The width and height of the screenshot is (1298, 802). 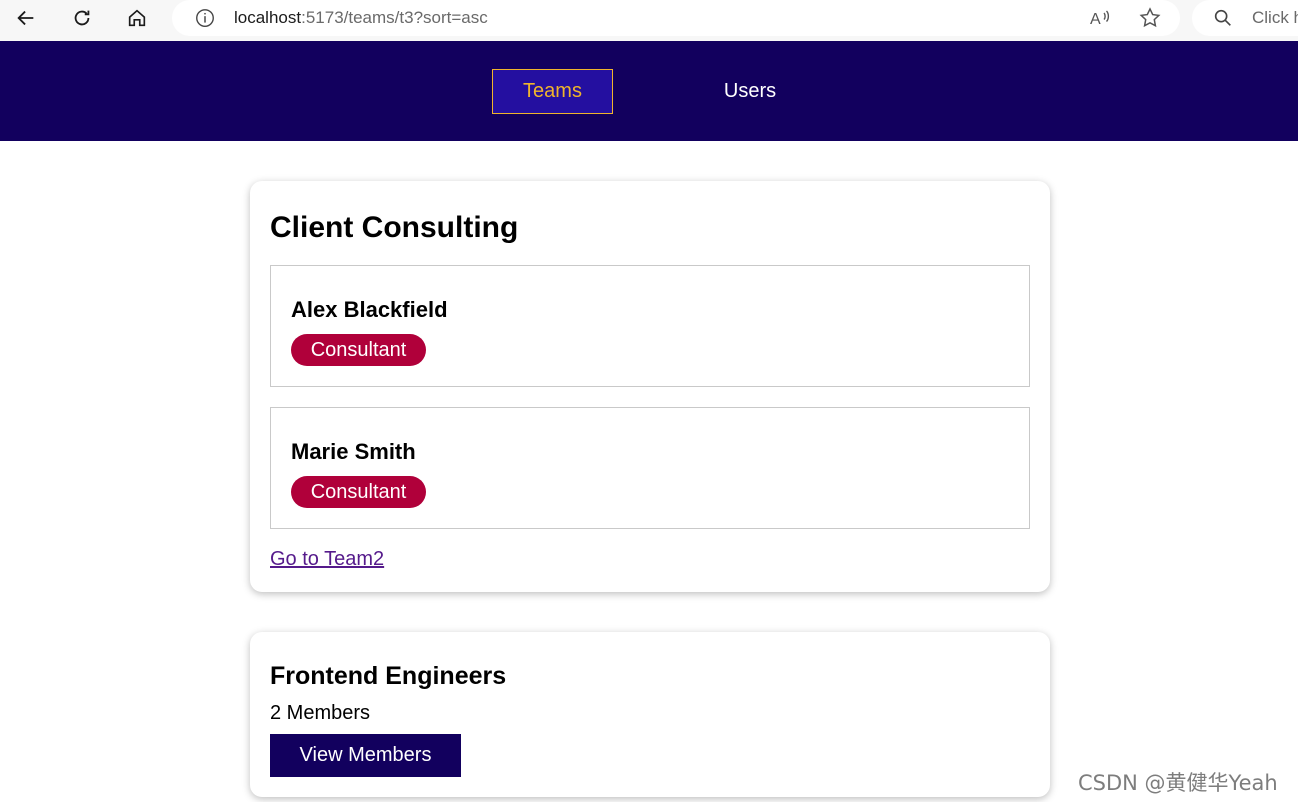 What do you see at coordinates (388, 676) in the screenshot?
I see `team-title: Frontend Engineers` at bounding box center [388, 676].